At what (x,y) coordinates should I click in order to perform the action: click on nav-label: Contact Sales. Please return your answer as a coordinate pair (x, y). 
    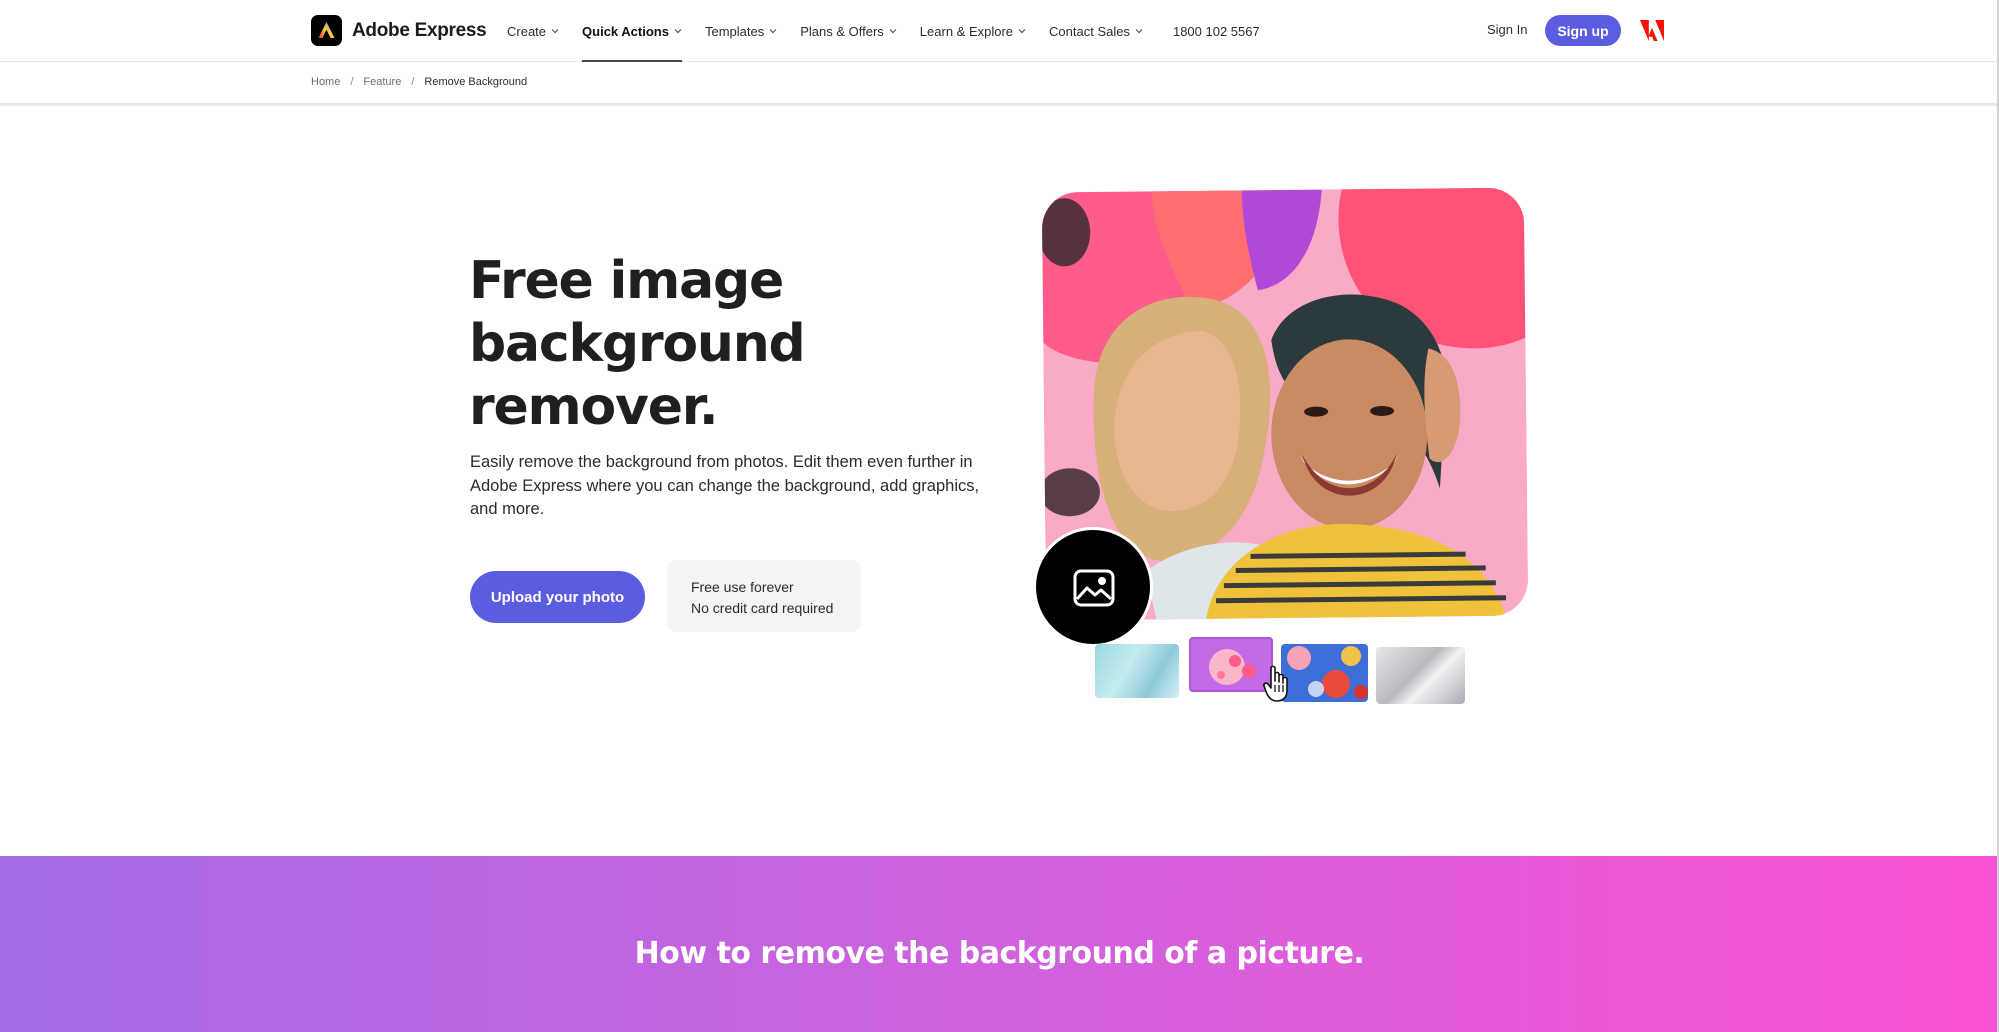
    Looking at the image, I should click on (1089, 31).